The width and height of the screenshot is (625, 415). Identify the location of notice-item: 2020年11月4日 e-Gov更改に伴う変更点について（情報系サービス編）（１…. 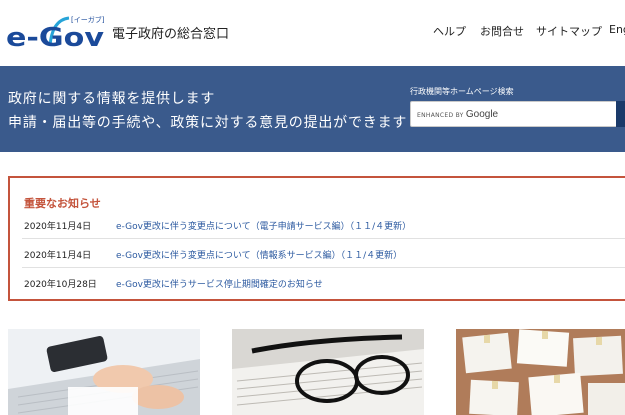
(323, 253).